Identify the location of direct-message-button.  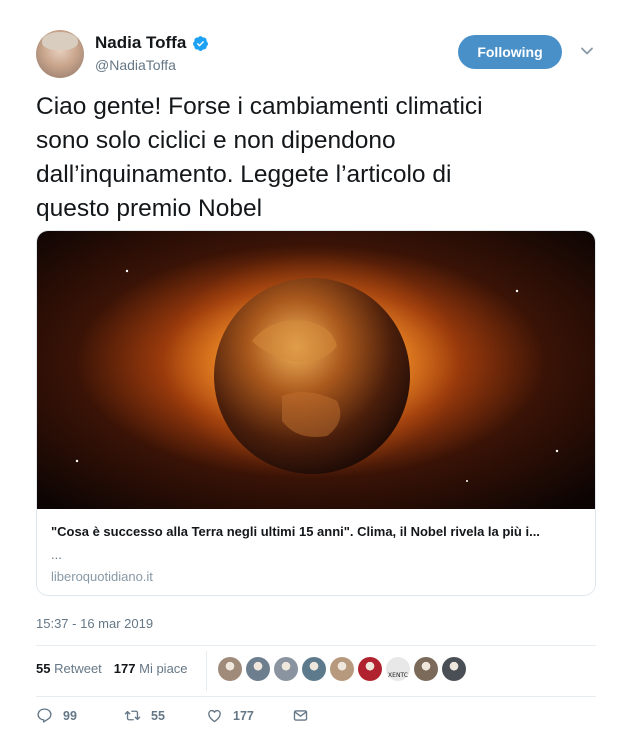
(300, 715).